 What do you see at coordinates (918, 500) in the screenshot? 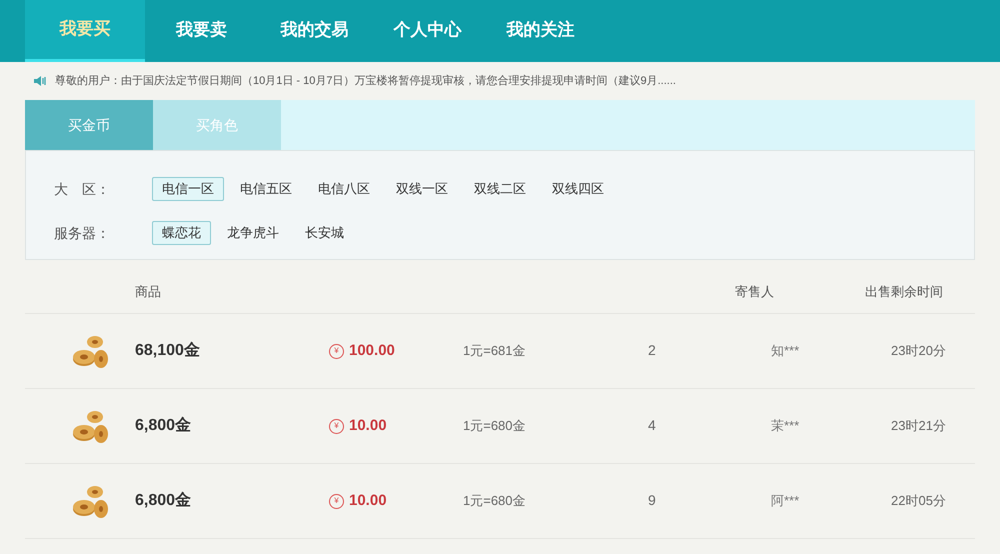
I see `time-remaining: 22时05分` at bounding box center [918, 500].